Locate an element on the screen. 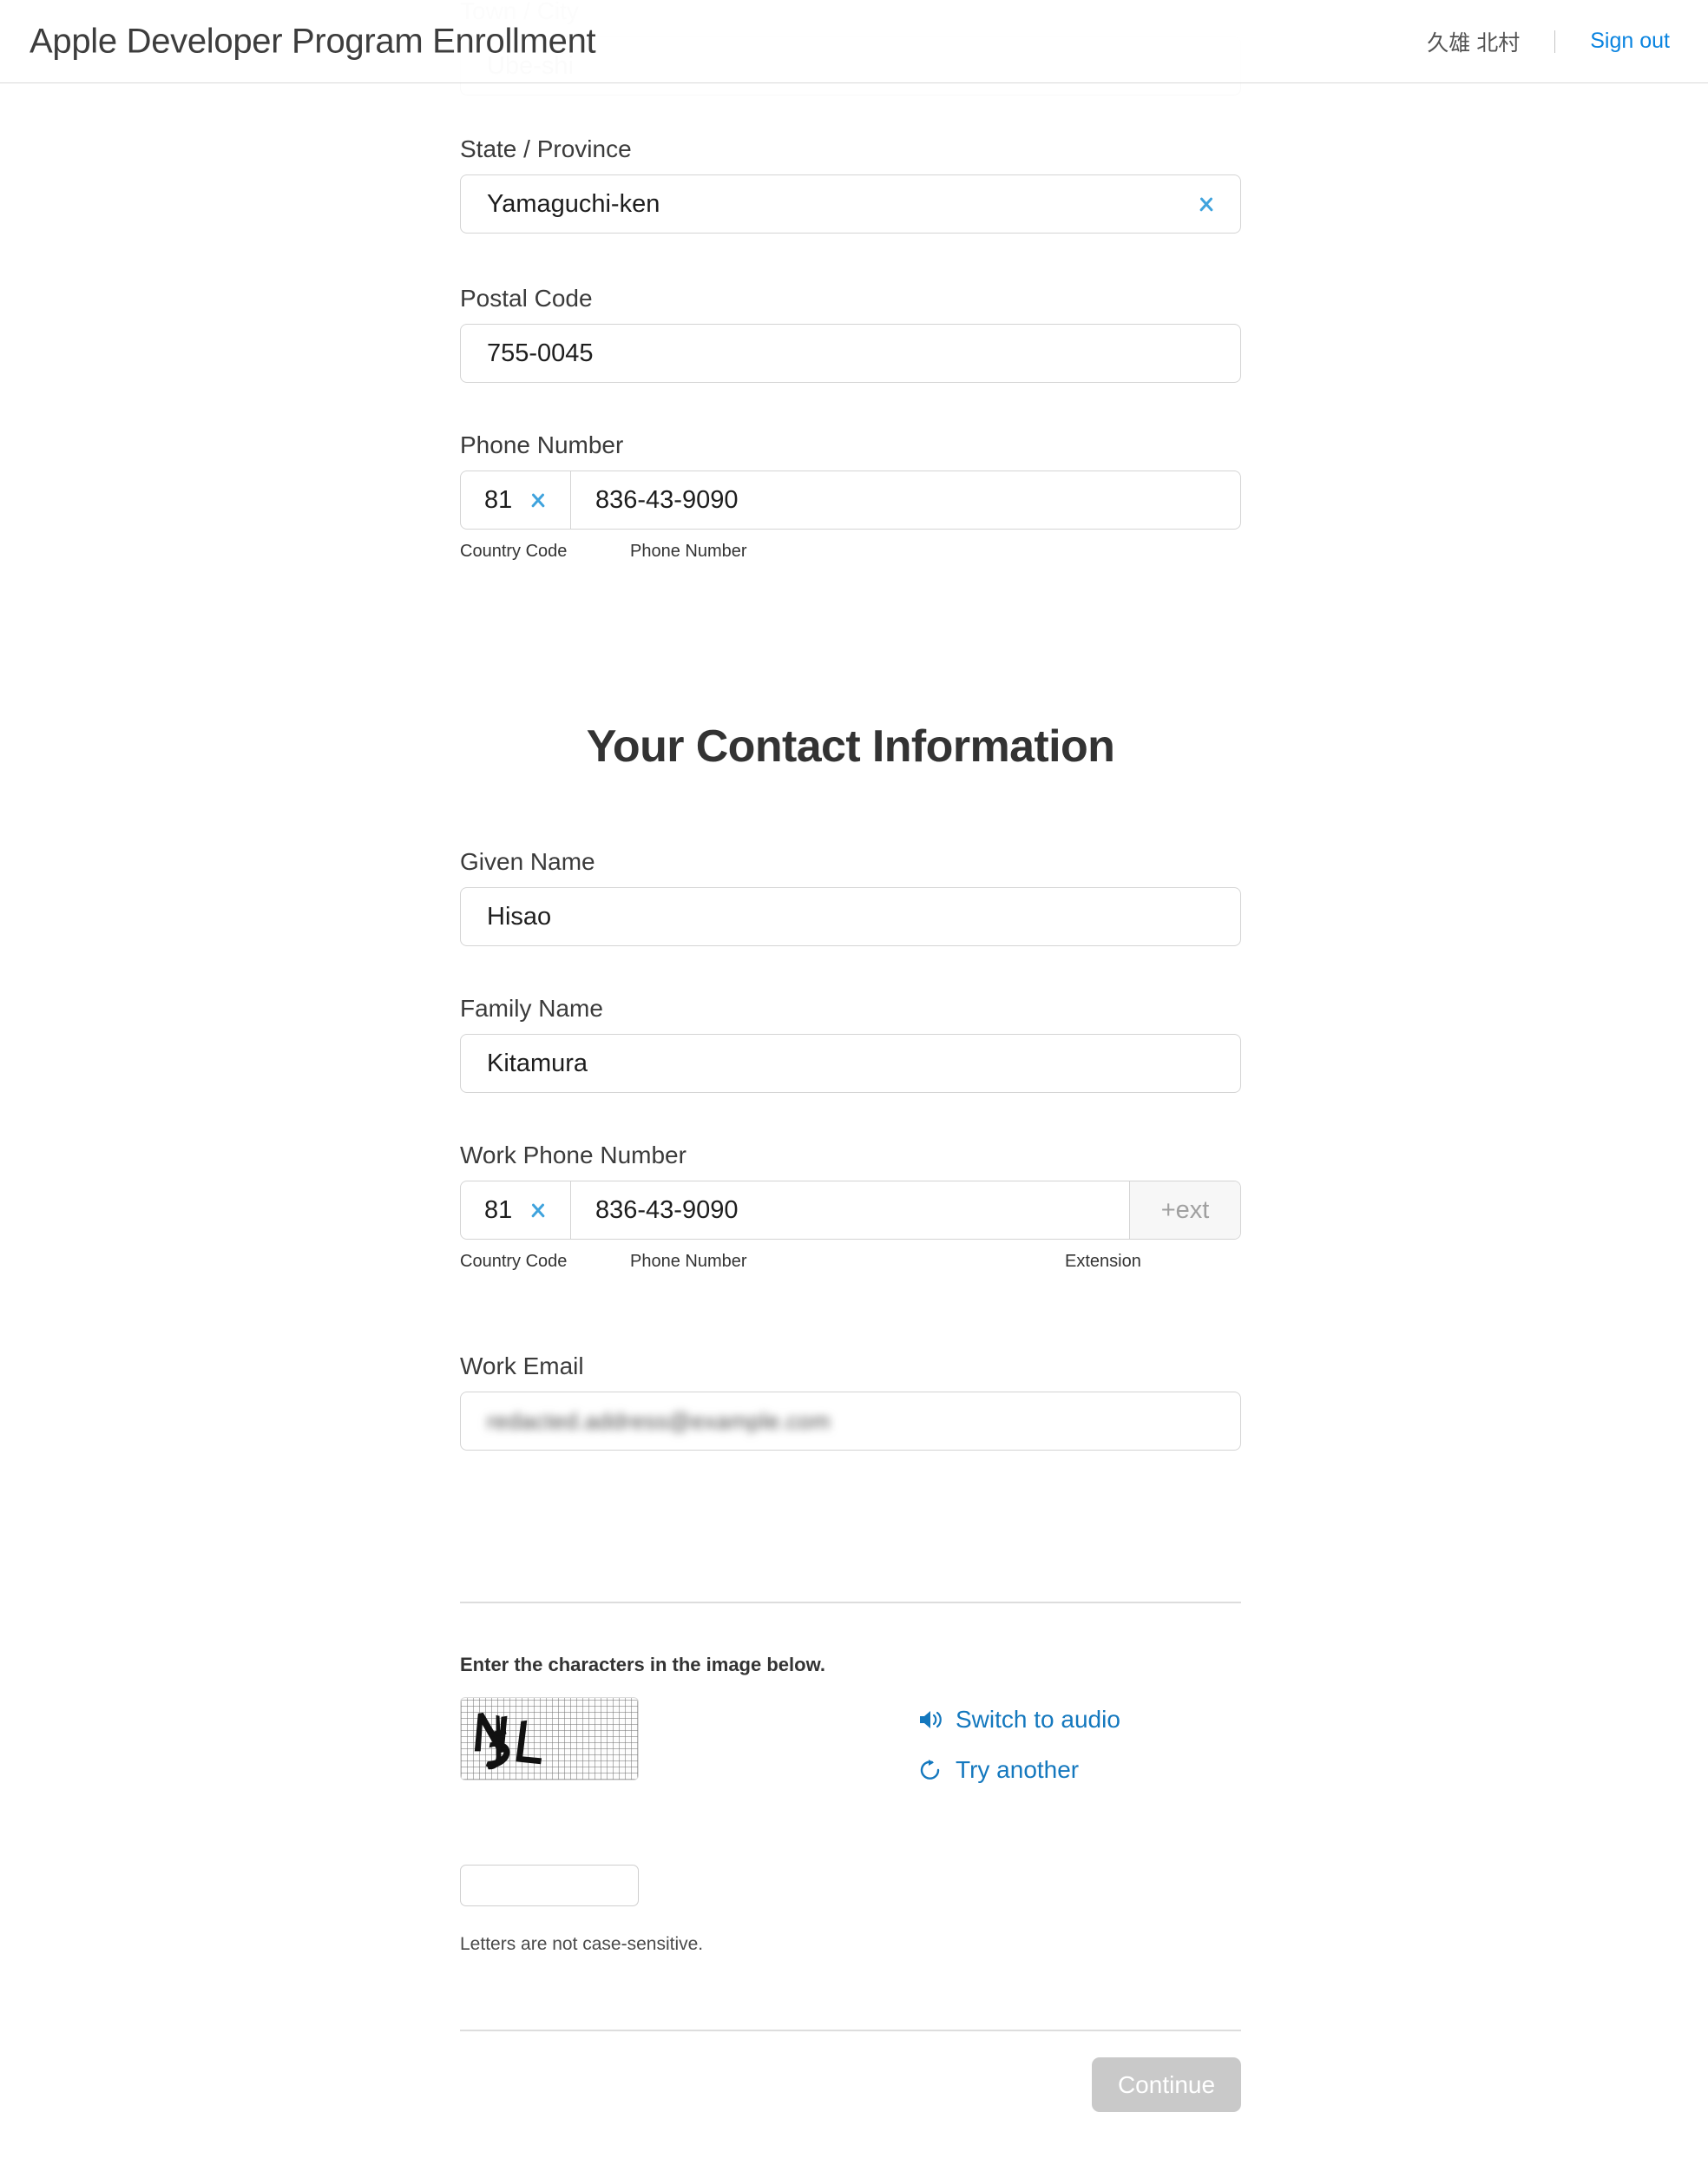  switch-to-audio-link: Switch to audio is located at coordinates (1018, 1719).